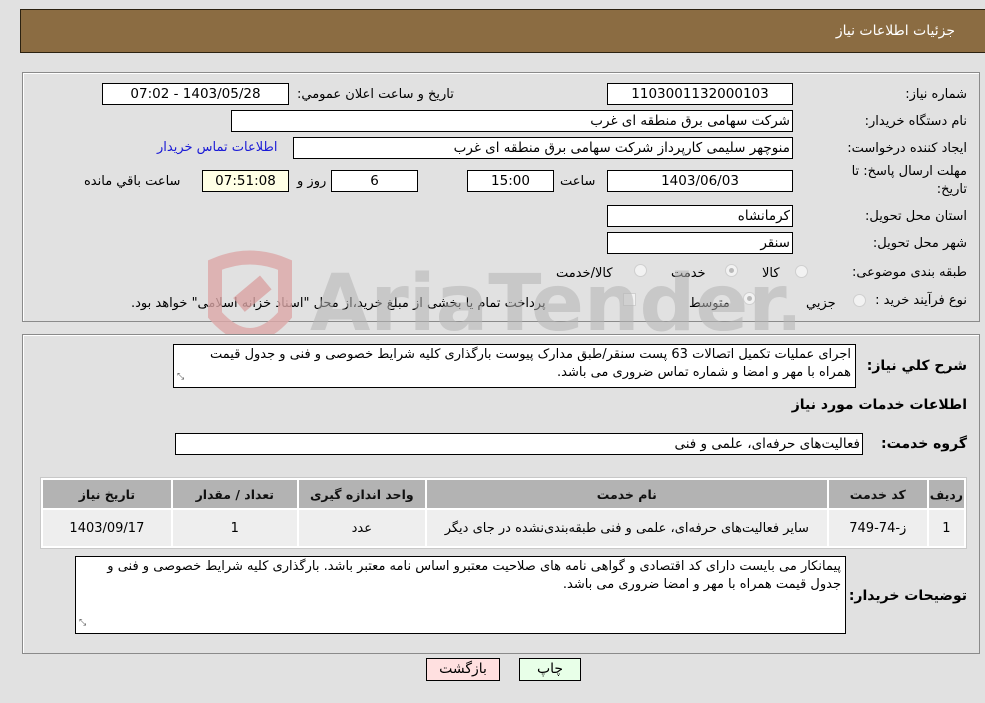  I want to click on city-field: سنقر, so click(700, 243).